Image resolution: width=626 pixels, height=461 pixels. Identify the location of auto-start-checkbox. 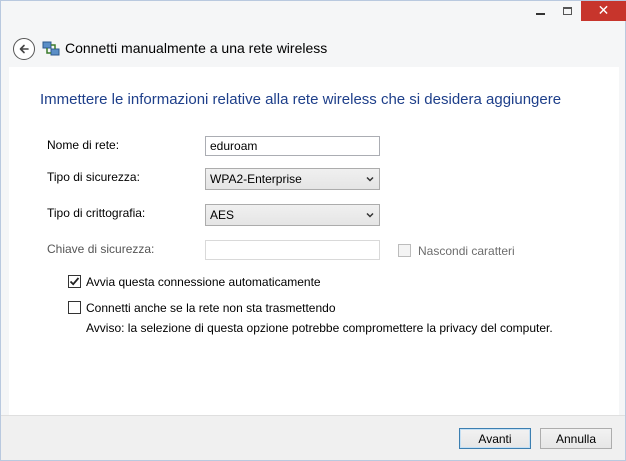
(74, 281).